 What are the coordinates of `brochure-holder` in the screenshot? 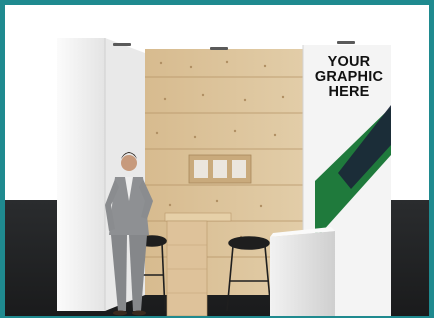 It's located at (220, 169).